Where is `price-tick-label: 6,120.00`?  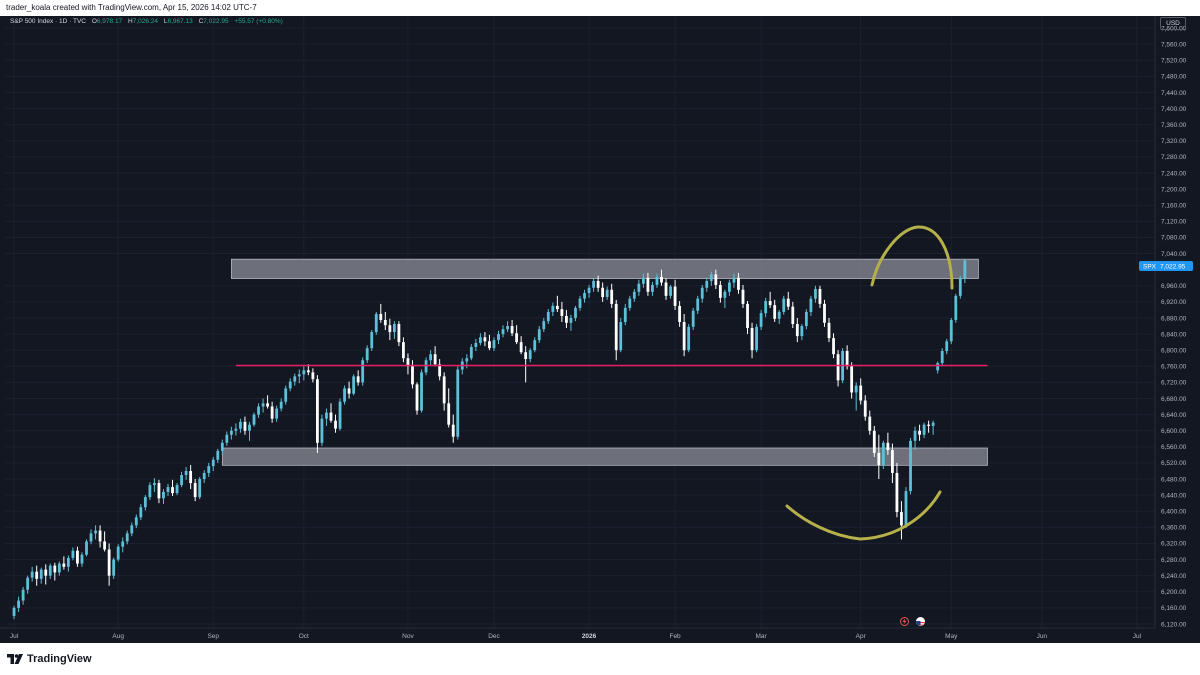
price-tick-label: 6,120.00 is located at coordinates (1174, 624).